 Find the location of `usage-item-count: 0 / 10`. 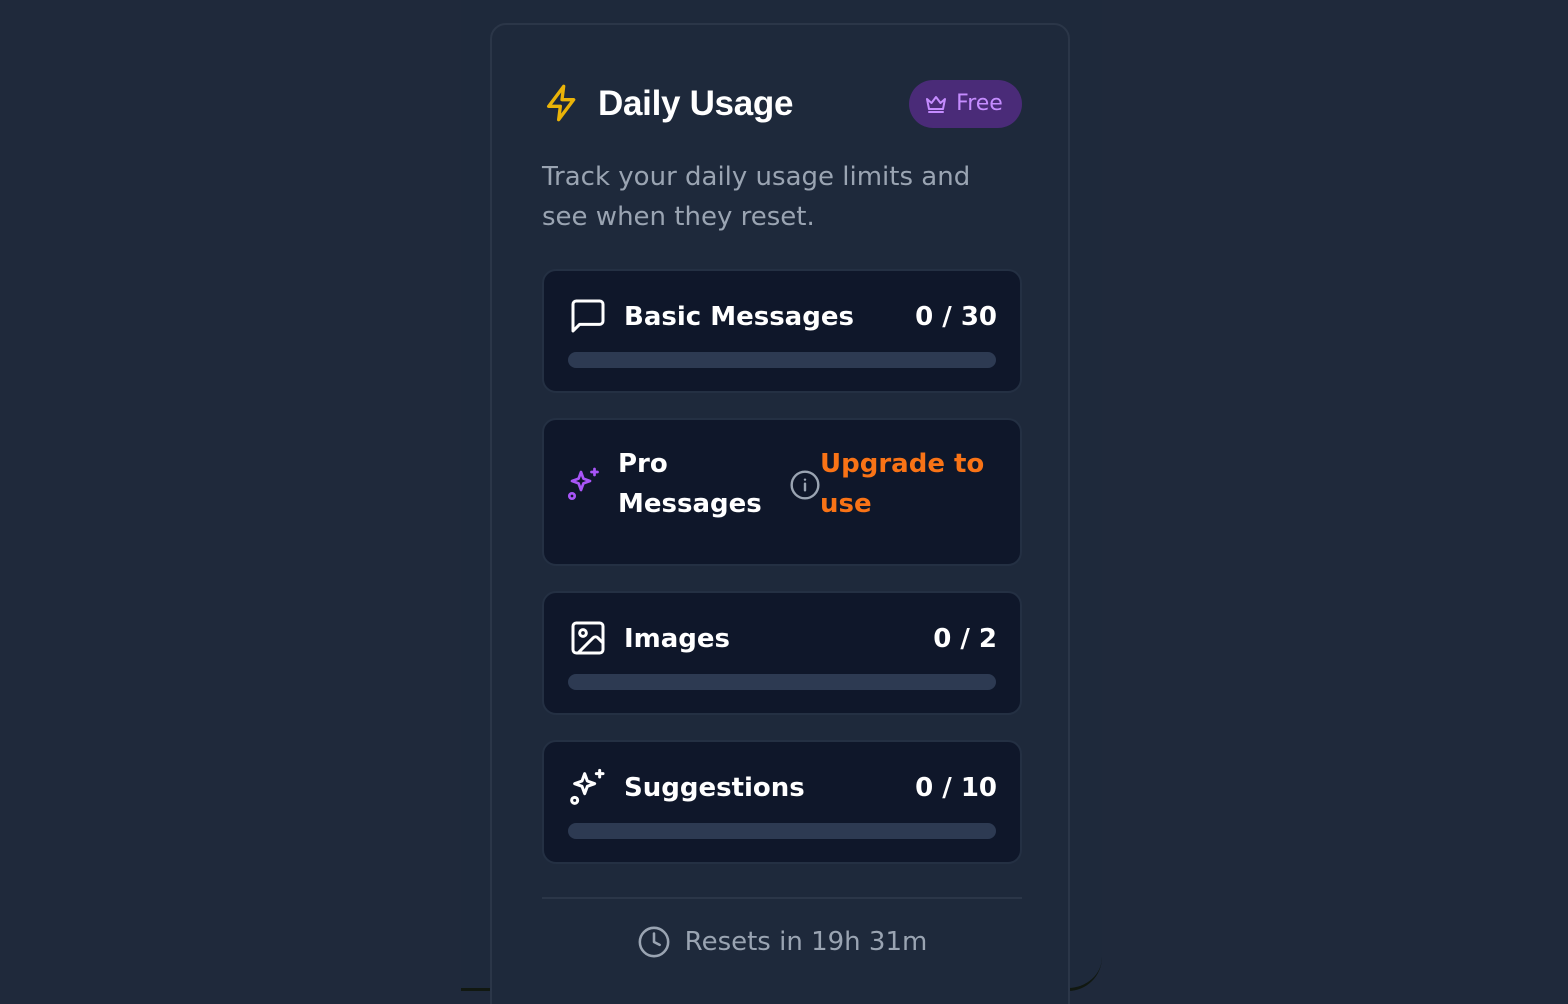

usage-item-count: 0 / 10 is located at coordinates (956, 788).